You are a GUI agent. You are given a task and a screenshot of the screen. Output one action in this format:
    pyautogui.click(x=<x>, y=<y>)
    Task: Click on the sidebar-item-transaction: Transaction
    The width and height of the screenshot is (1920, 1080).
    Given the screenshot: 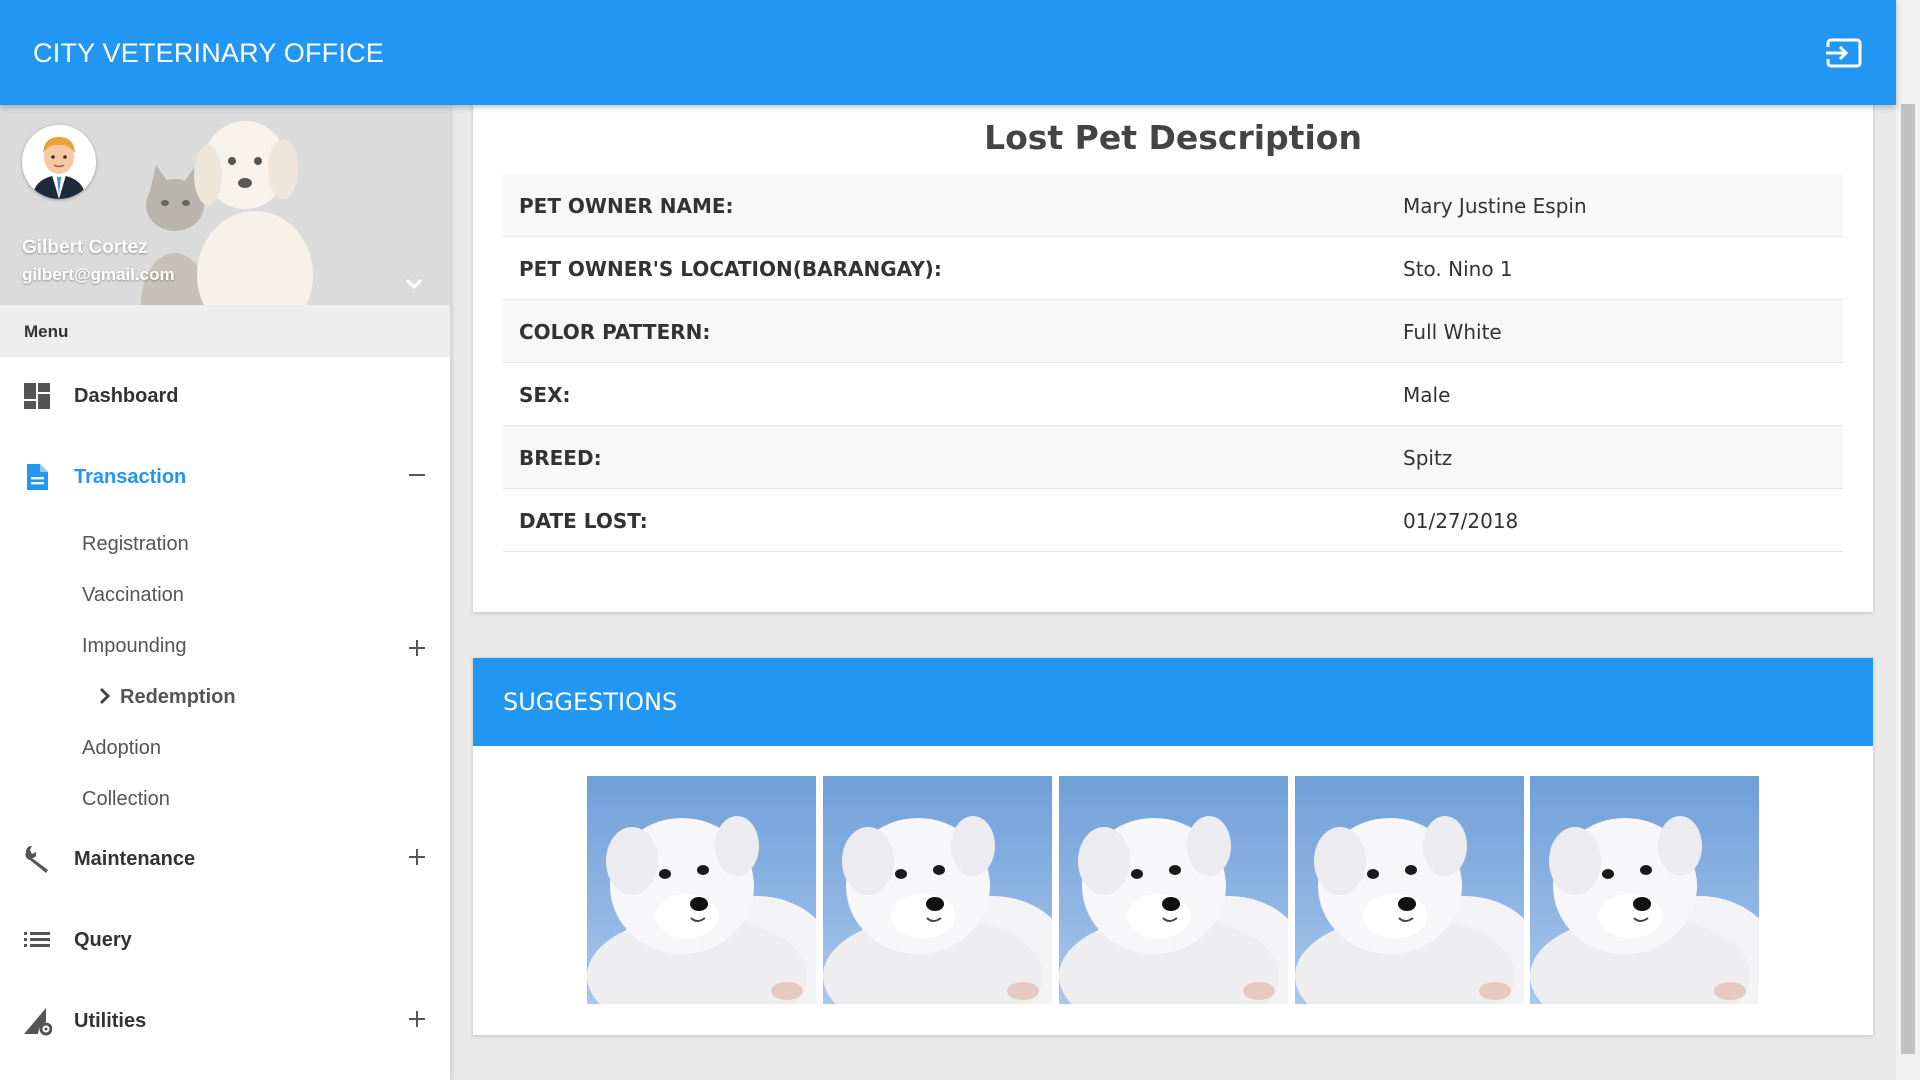 What is the action you would take?
    pyautogui.click(x=225, y=476)
    